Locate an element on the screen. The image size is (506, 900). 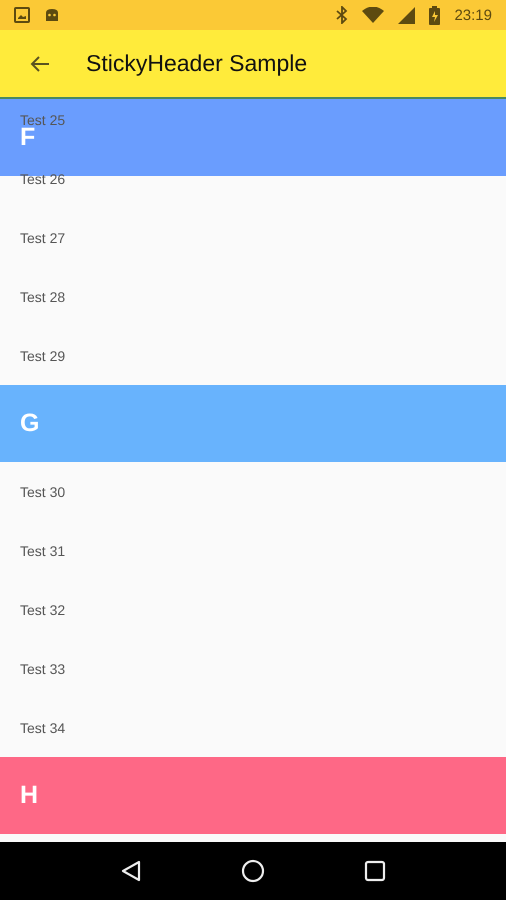
list-item: Test 33 is located at coordinates (43, 668).